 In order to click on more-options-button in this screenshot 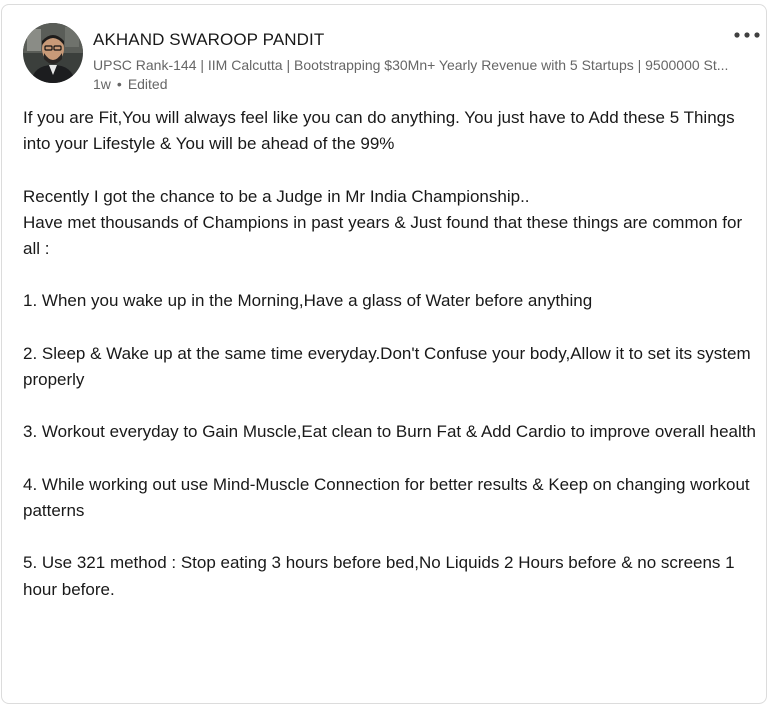, I will do `click(747, 35)`.